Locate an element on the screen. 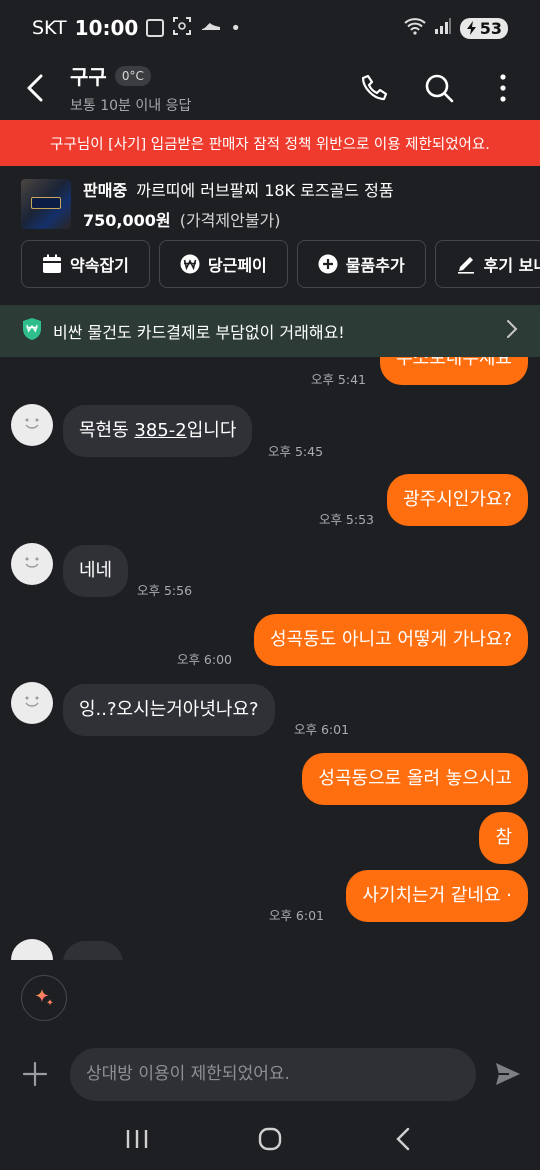 The image size is (540, 1170). nav-recents-button is located at coordinates (137, 1139).